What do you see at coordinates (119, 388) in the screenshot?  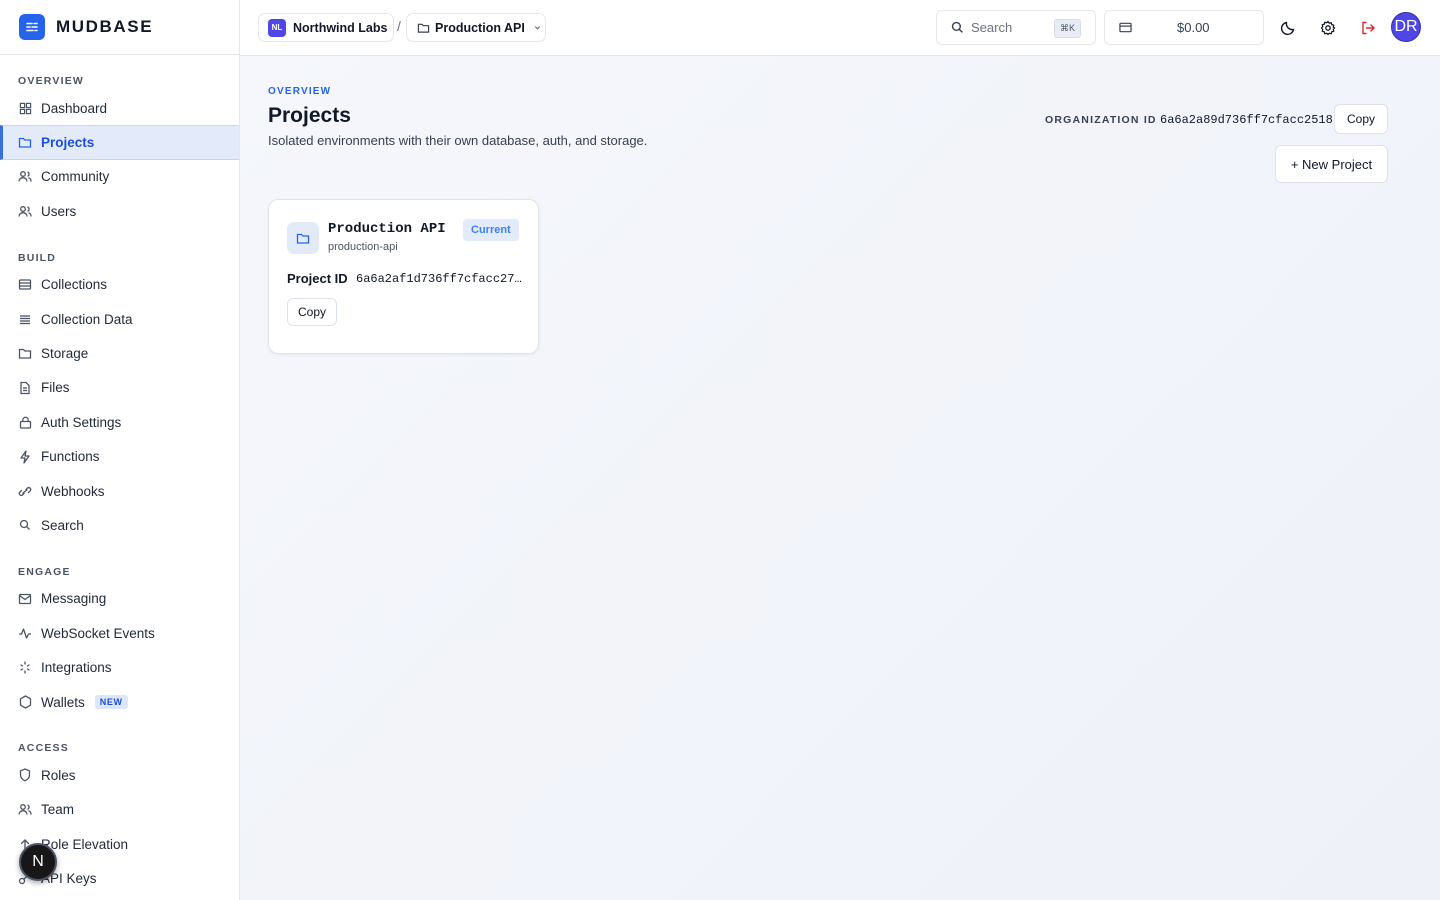 I see `sidebar-item-files: Files` at bounding box center [119, 388].